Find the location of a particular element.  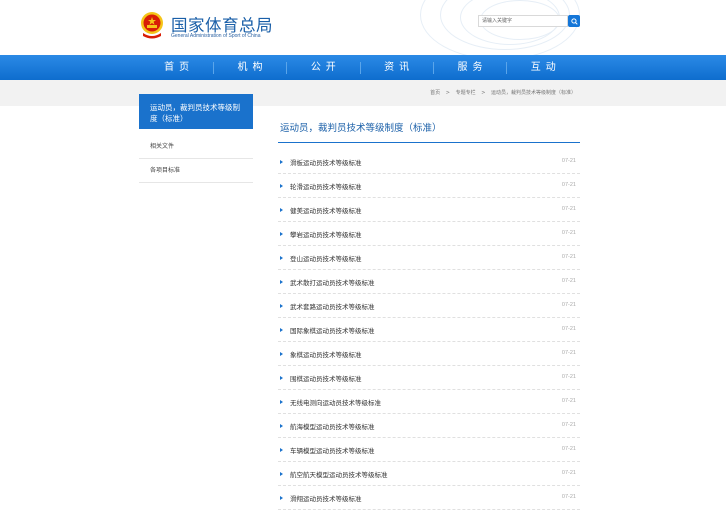

list-item-title: 象棋运动员技术等级标准 is located at coordinates (326, 354).